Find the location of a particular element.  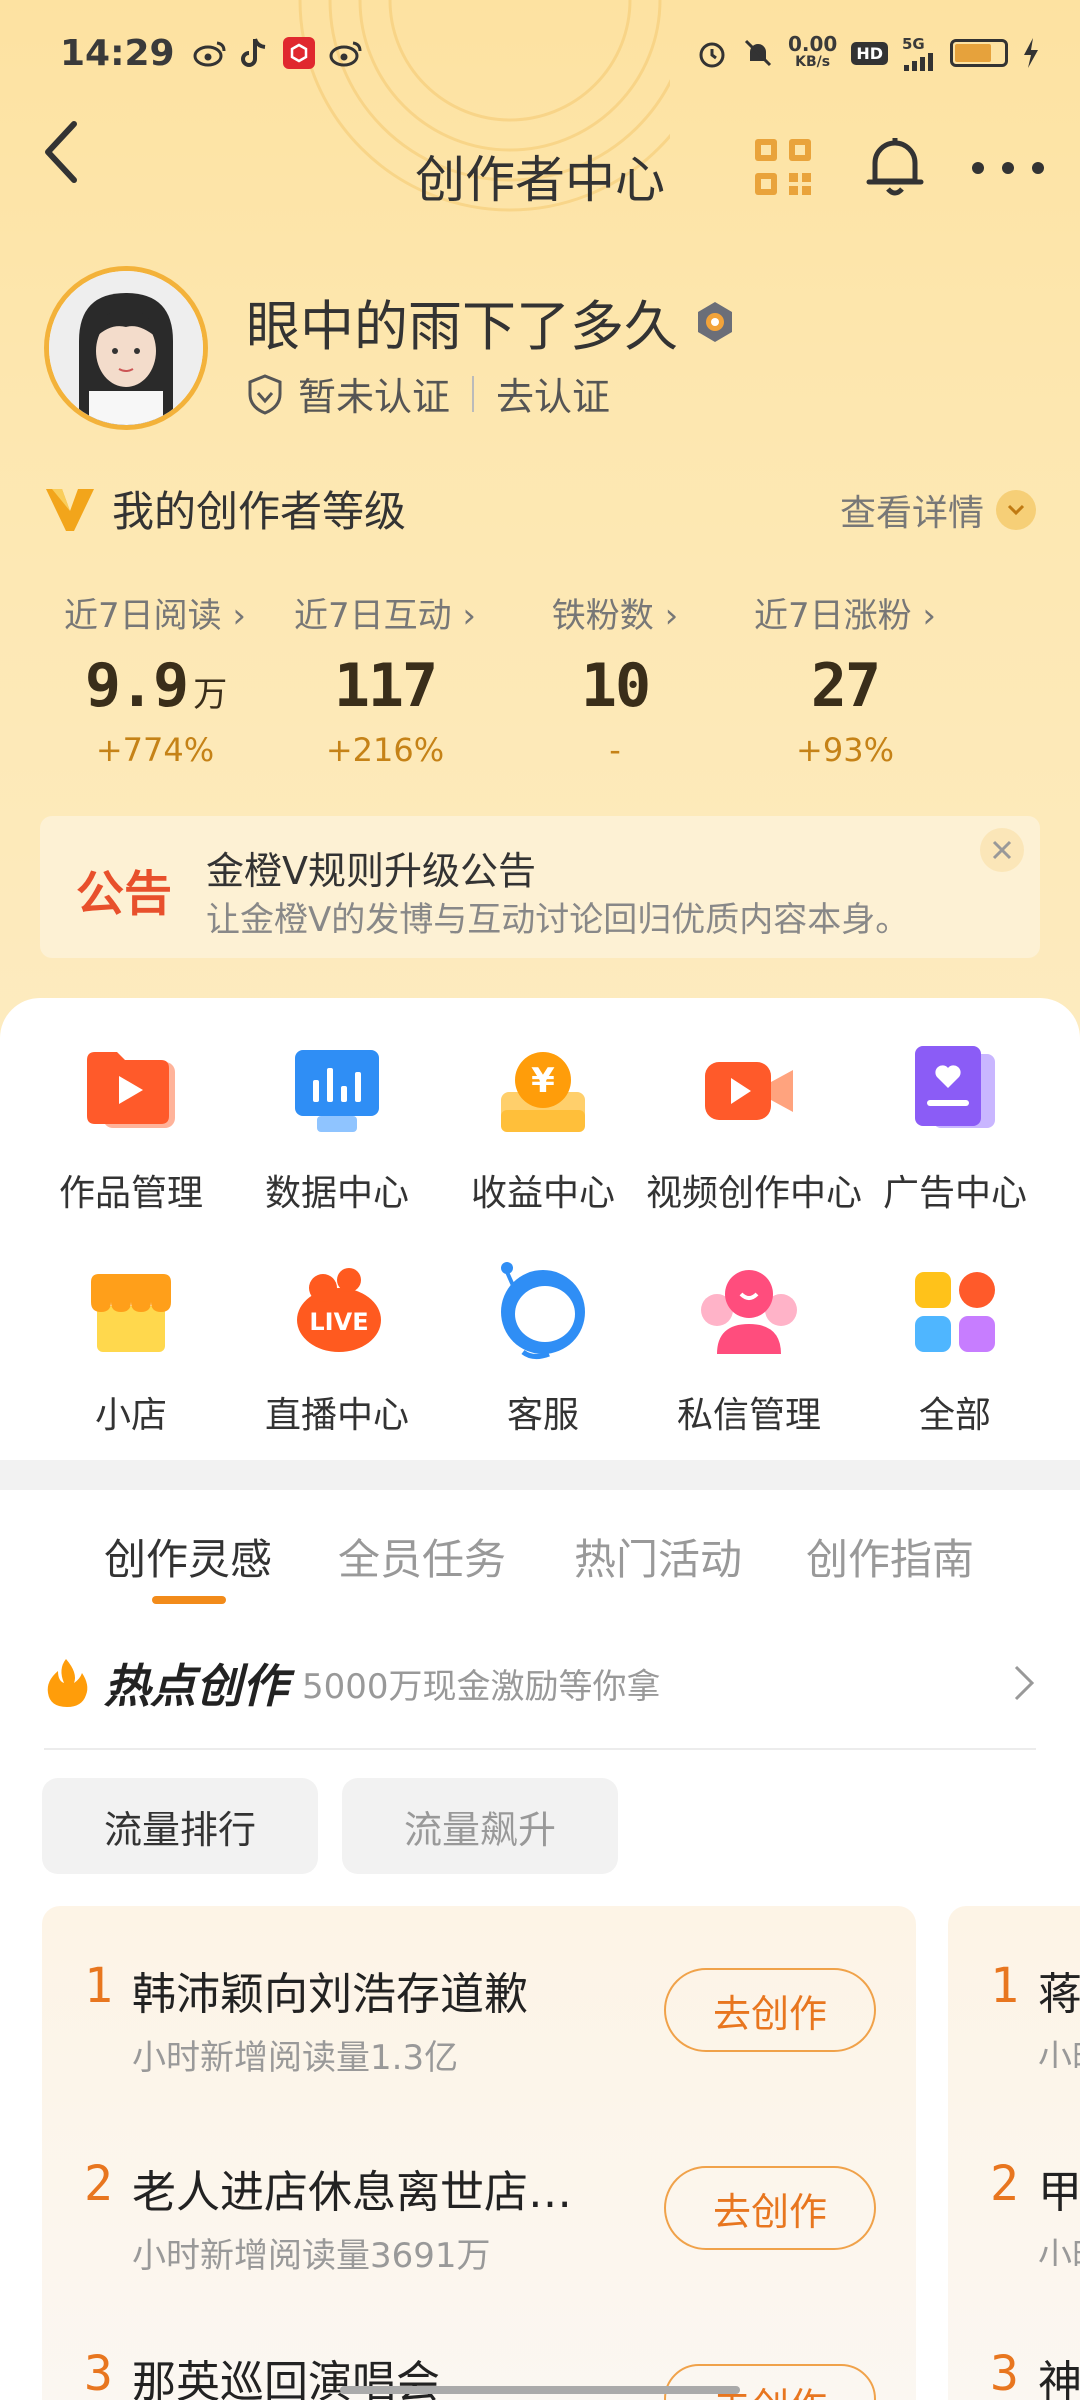

stat-interactions: 近7日互动 › 117 +216% is located at coordinates (385, 678).